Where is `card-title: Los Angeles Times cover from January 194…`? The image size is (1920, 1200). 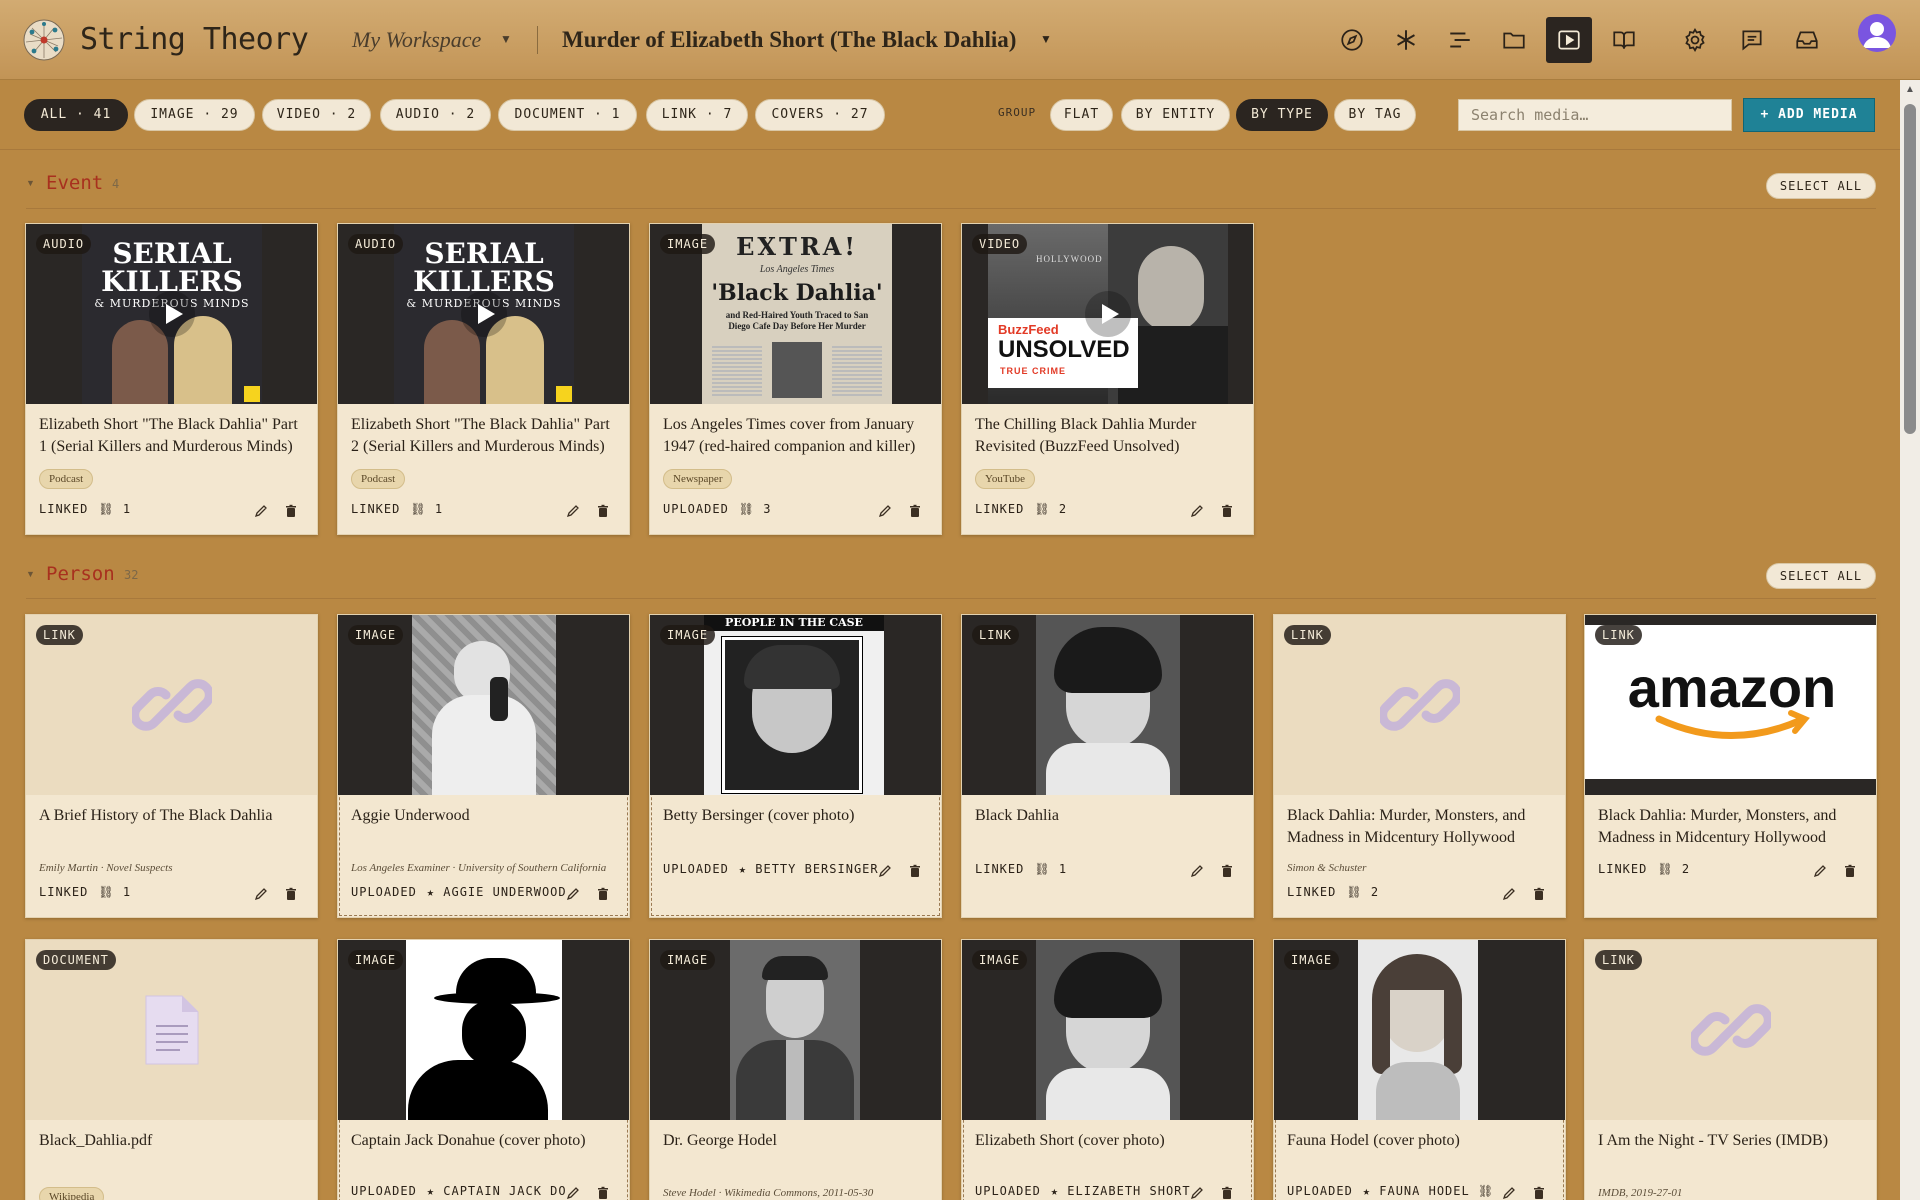
card-title: Los Angeles Times cover from January 194… is located at coordinates (798, 436).